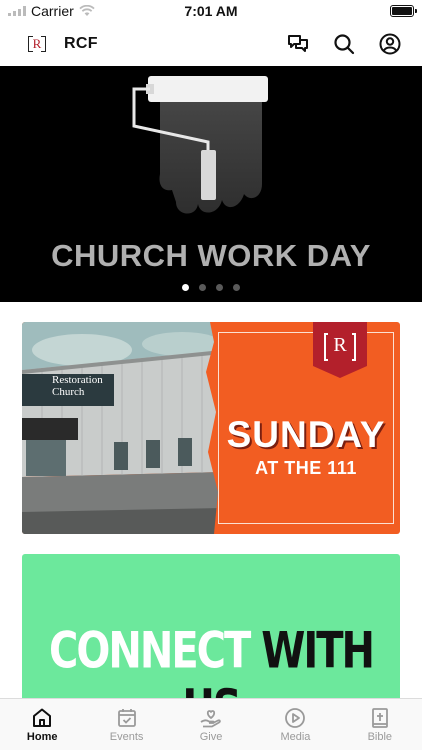  I want to click on sunday-subline: AT THE 111, so click(306, 468).